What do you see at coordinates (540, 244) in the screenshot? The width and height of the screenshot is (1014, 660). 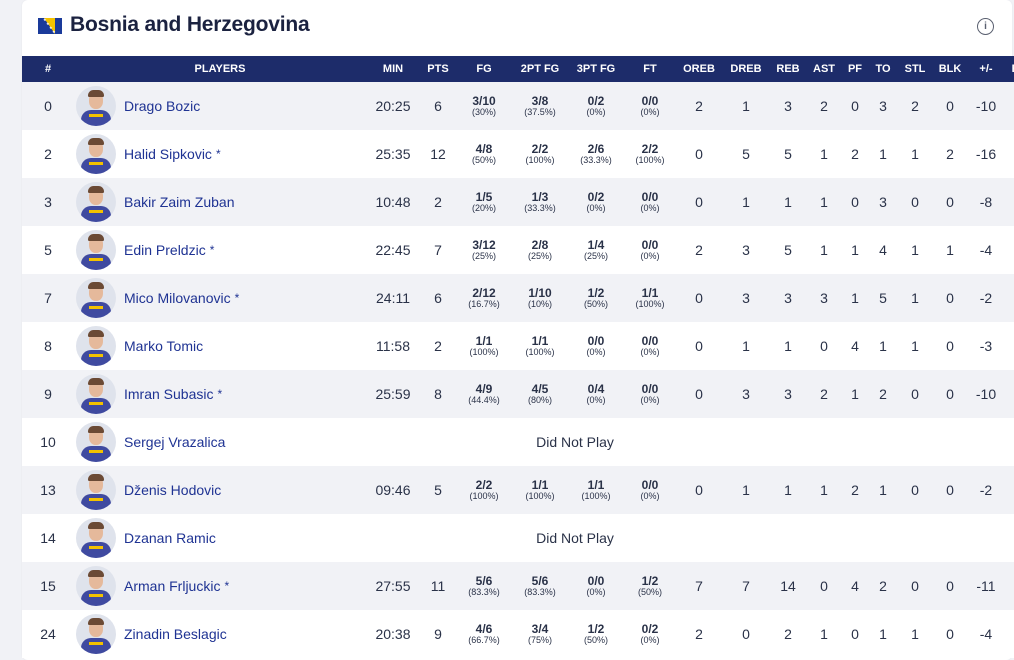 I see `fg2-made-attempted: 2/8` at bounding box center [540, 244].